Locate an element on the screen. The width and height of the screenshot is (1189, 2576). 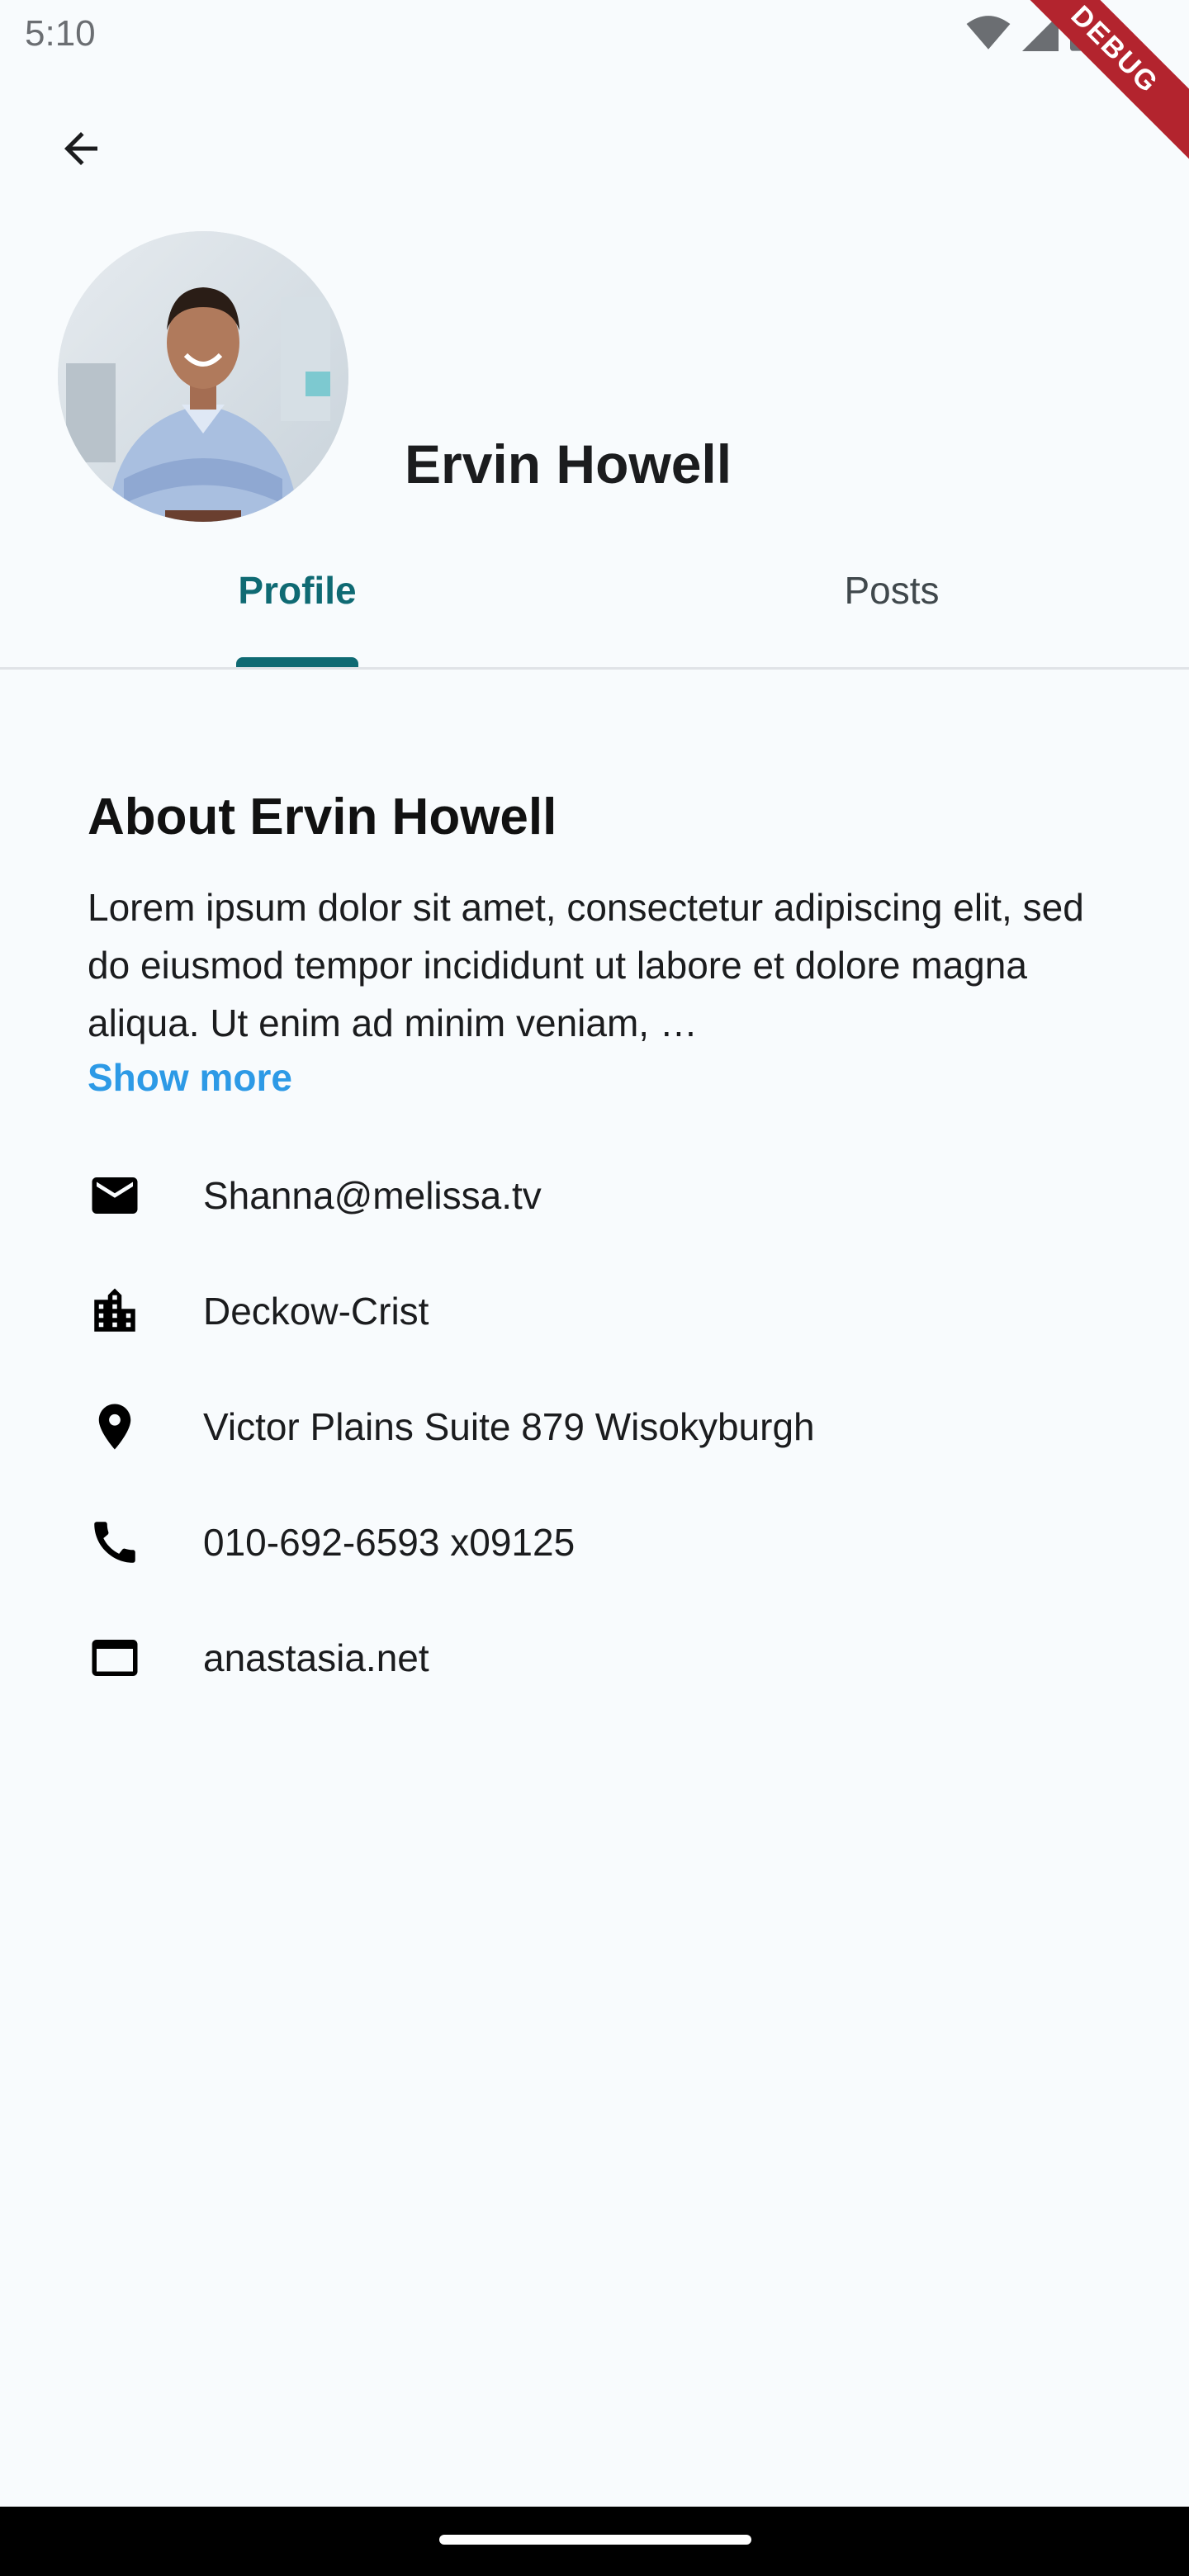
system-nav-bar is located at coordinates (594, 2541).